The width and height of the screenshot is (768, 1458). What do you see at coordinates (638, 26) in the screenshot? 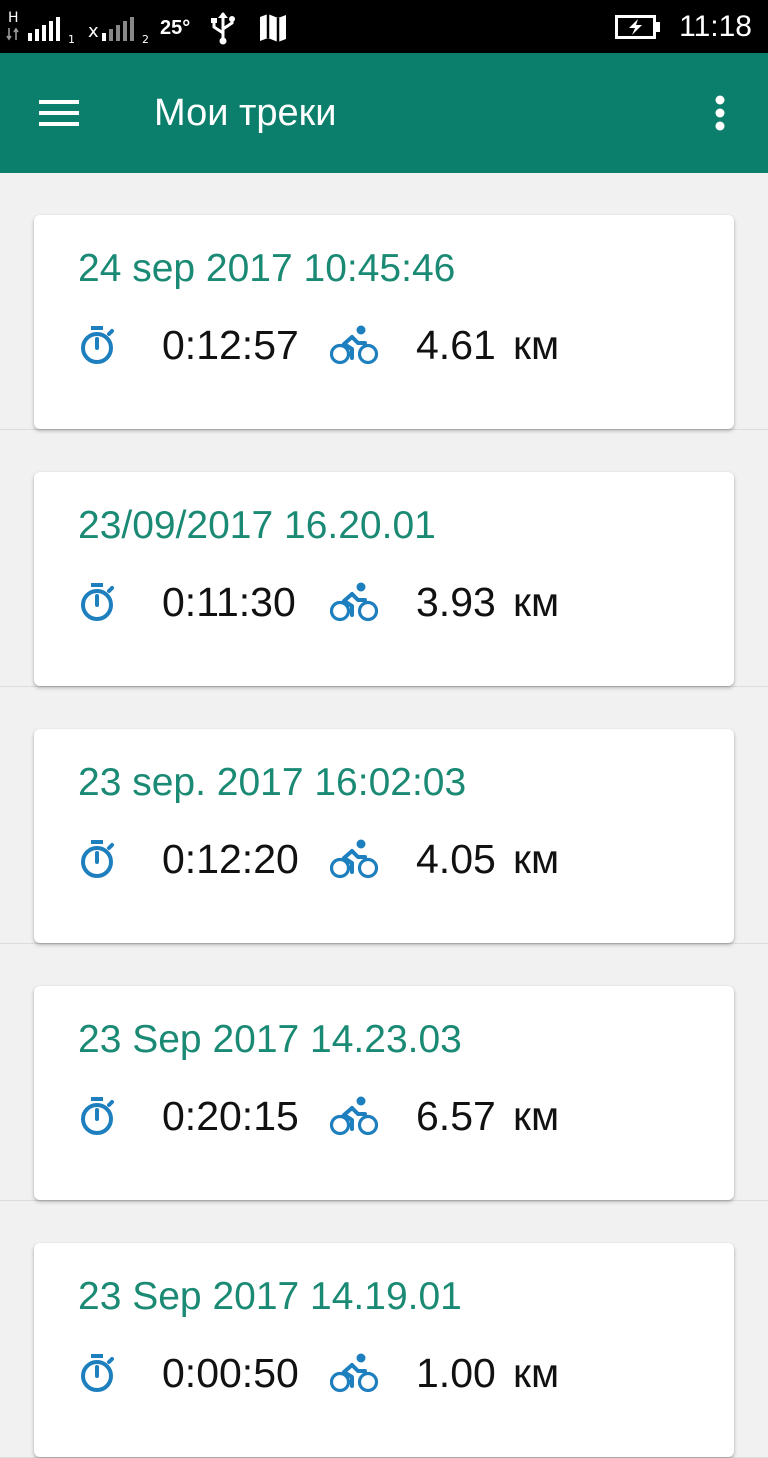
I see `battery-charging-icon` at bounding box center [638, 26].